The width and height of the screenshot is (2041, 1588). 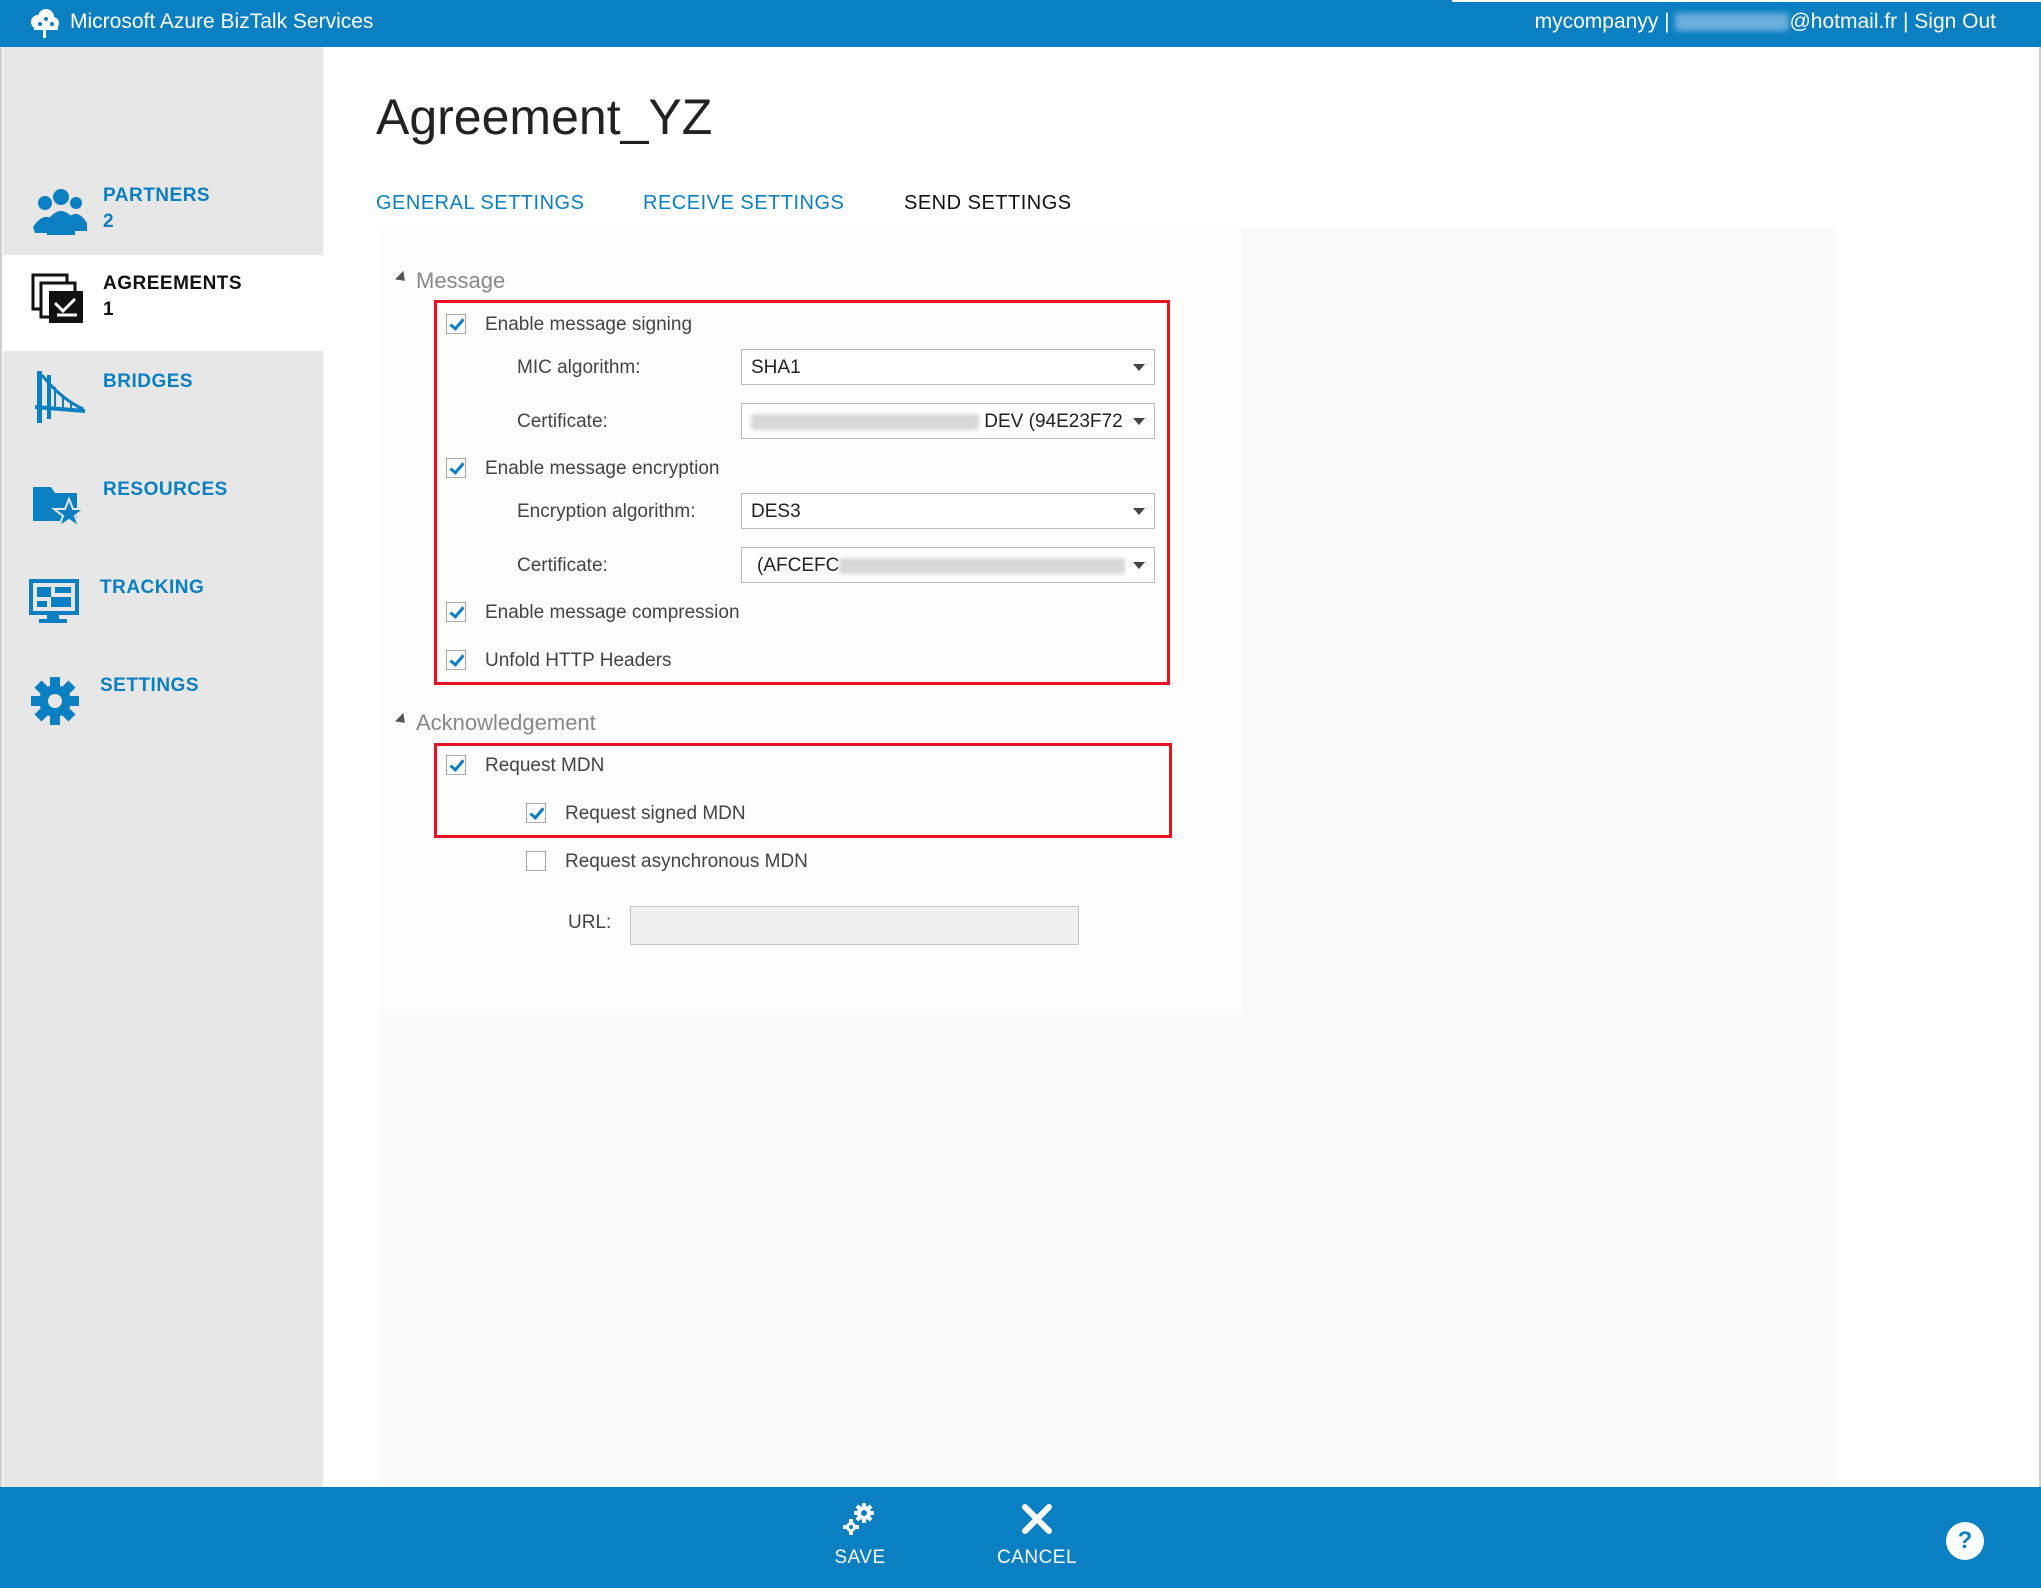 I want to click on encryption-algorithm-label: Encryption algorithm:, so click(x=606, y=511).